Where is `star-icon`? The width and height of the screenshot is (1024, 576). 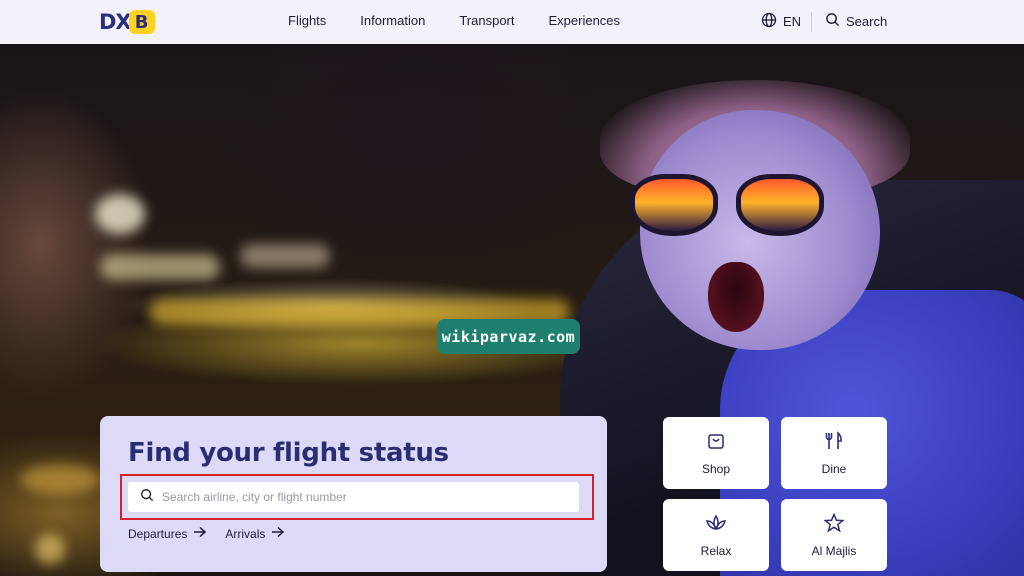
star-icon is located at coordinates (834, 525).